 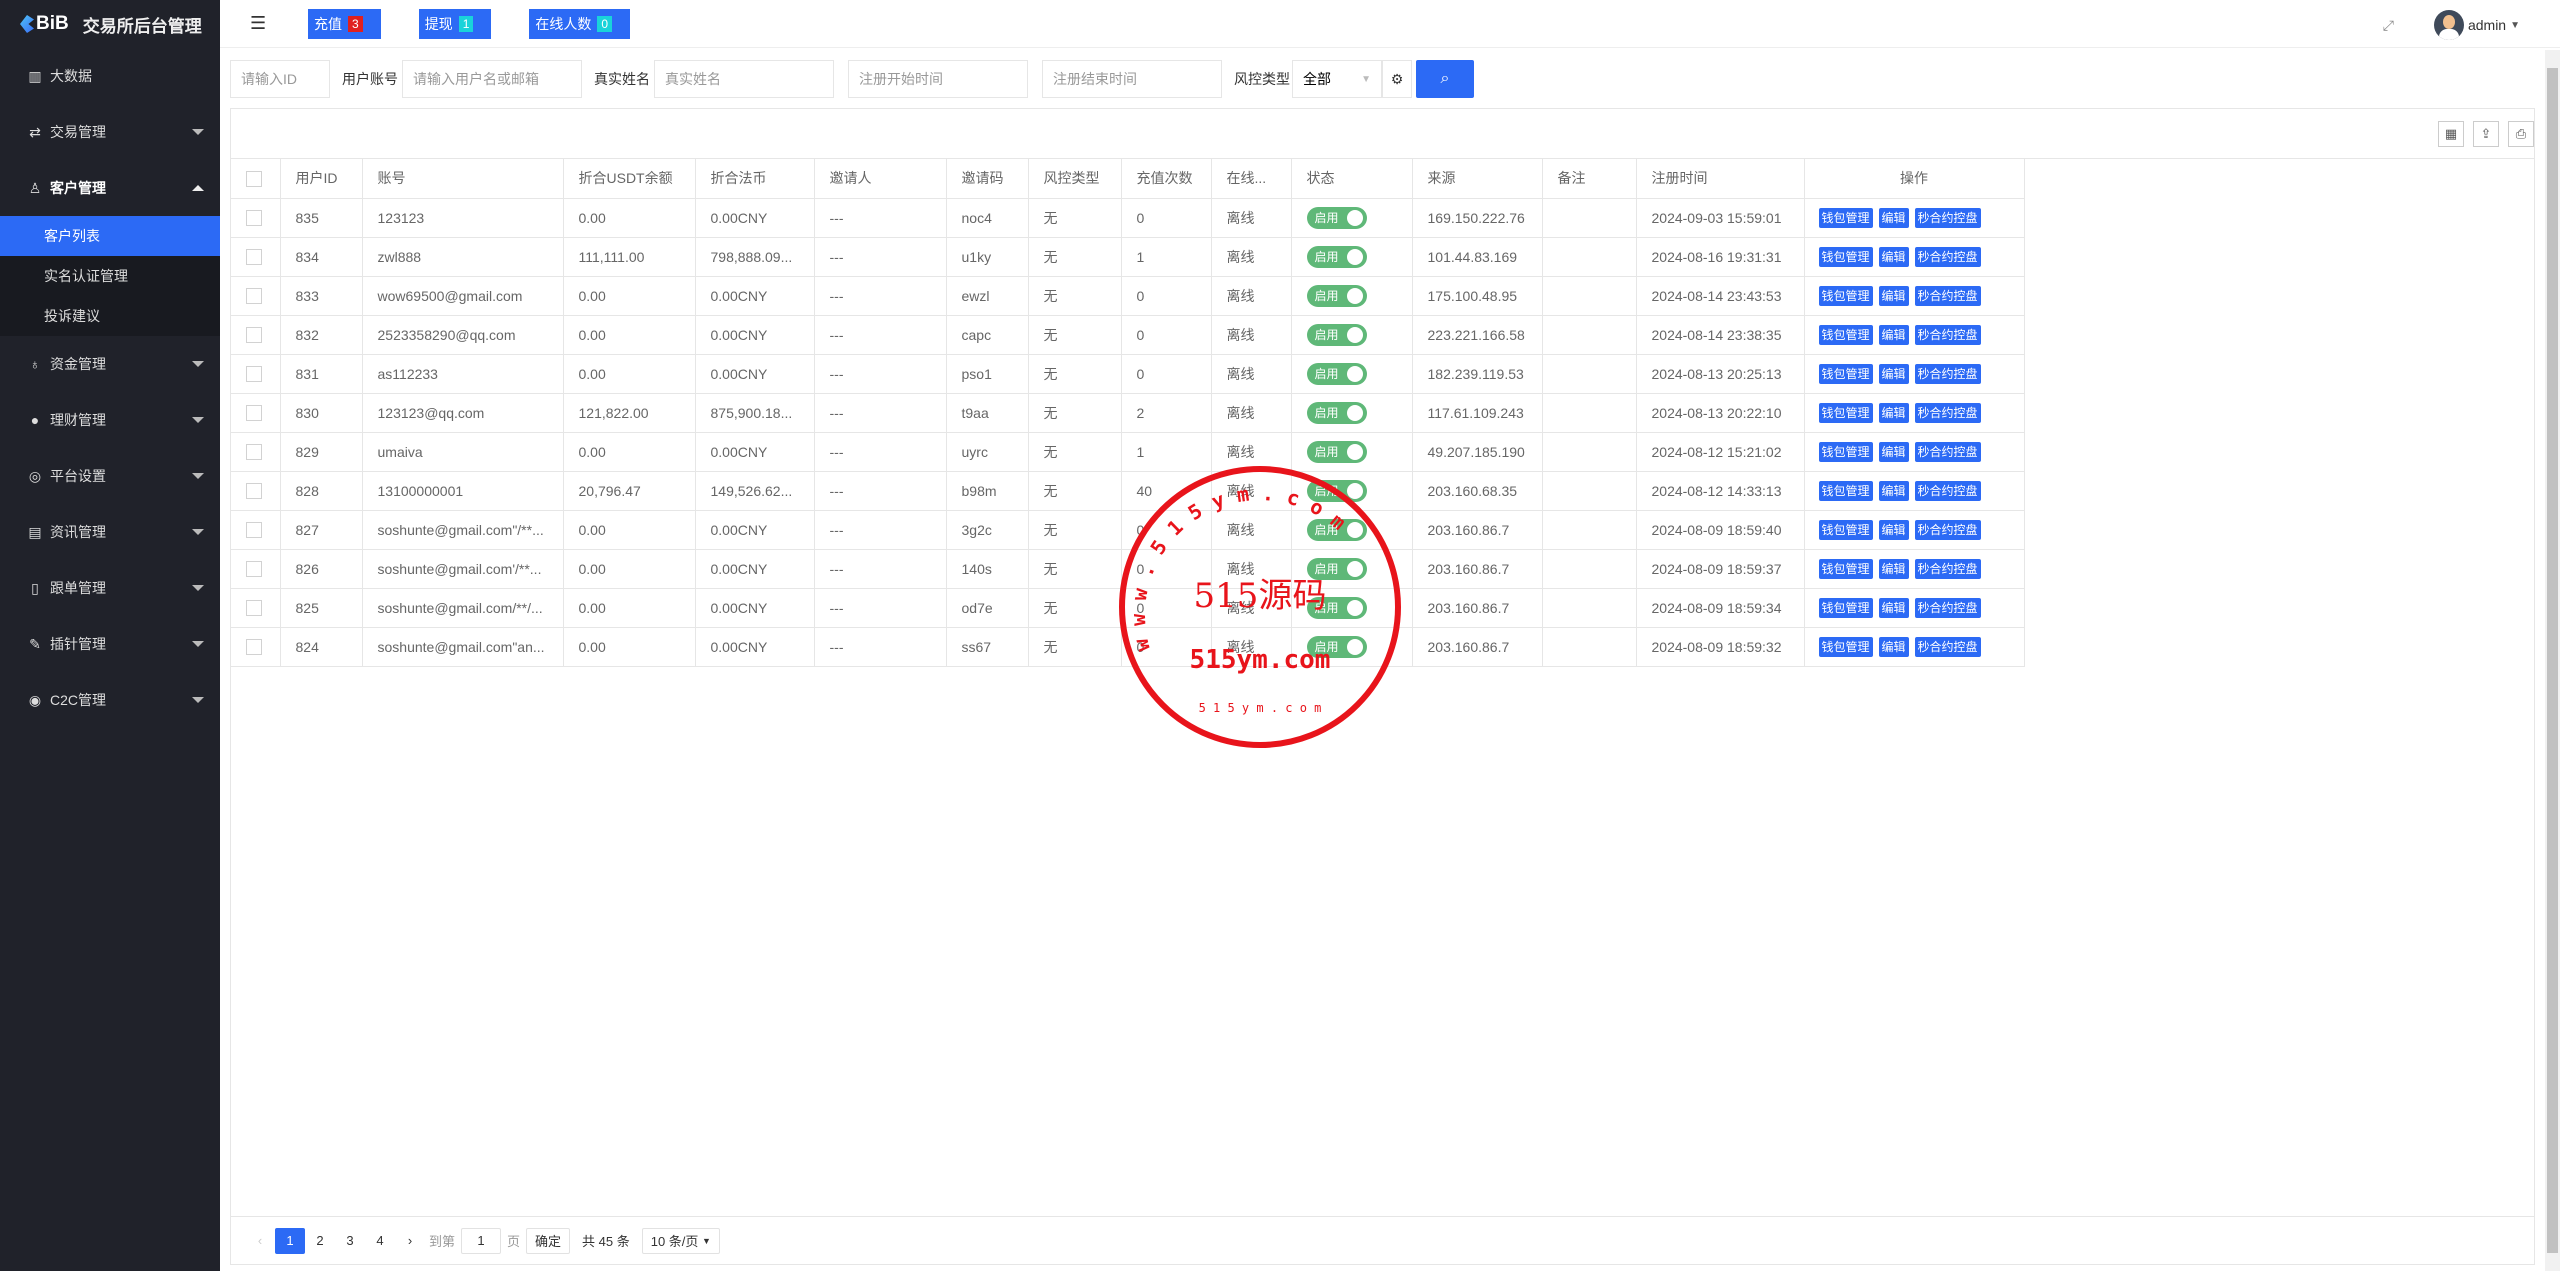 I want to click on user-menu: admin ▼, so click(x=2476, y=25).